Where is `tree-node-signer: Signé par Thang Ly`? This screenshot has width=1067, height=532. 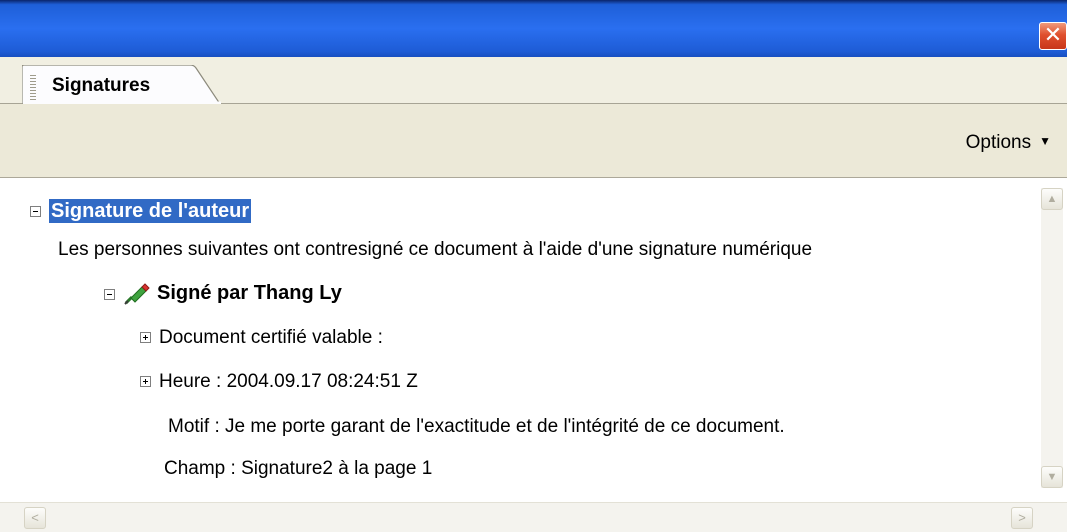
tree-node-signer: Signé par Thang Ly is located at coordinates (223, 294).